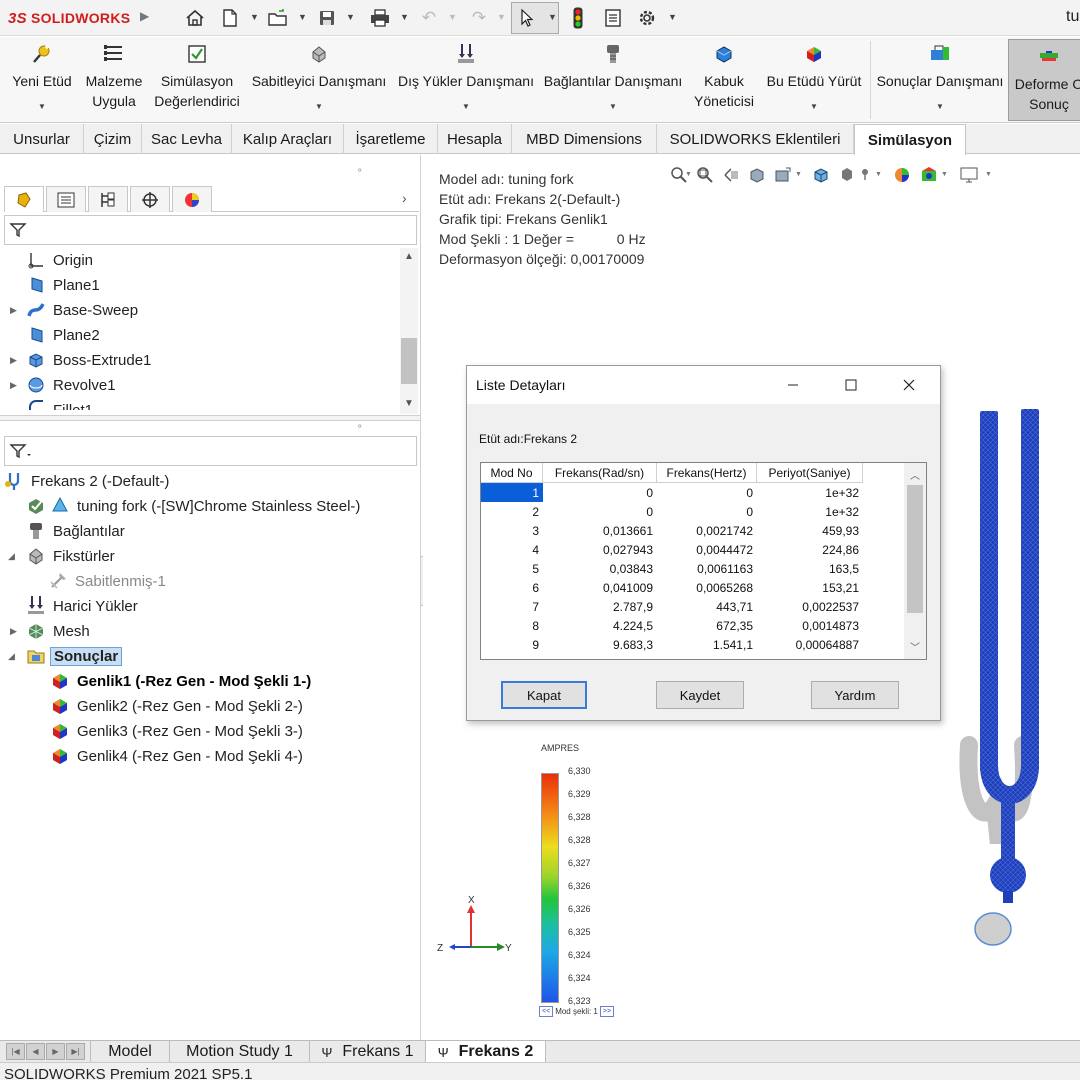 Image resolution: width=1080 pixels, height=1080 pixels. What do you see at coordinates (672, 568) in the screenshot?
I see `table-row: 5 0,03843 0,0061163 163,5` at bounding box center [672, 568].